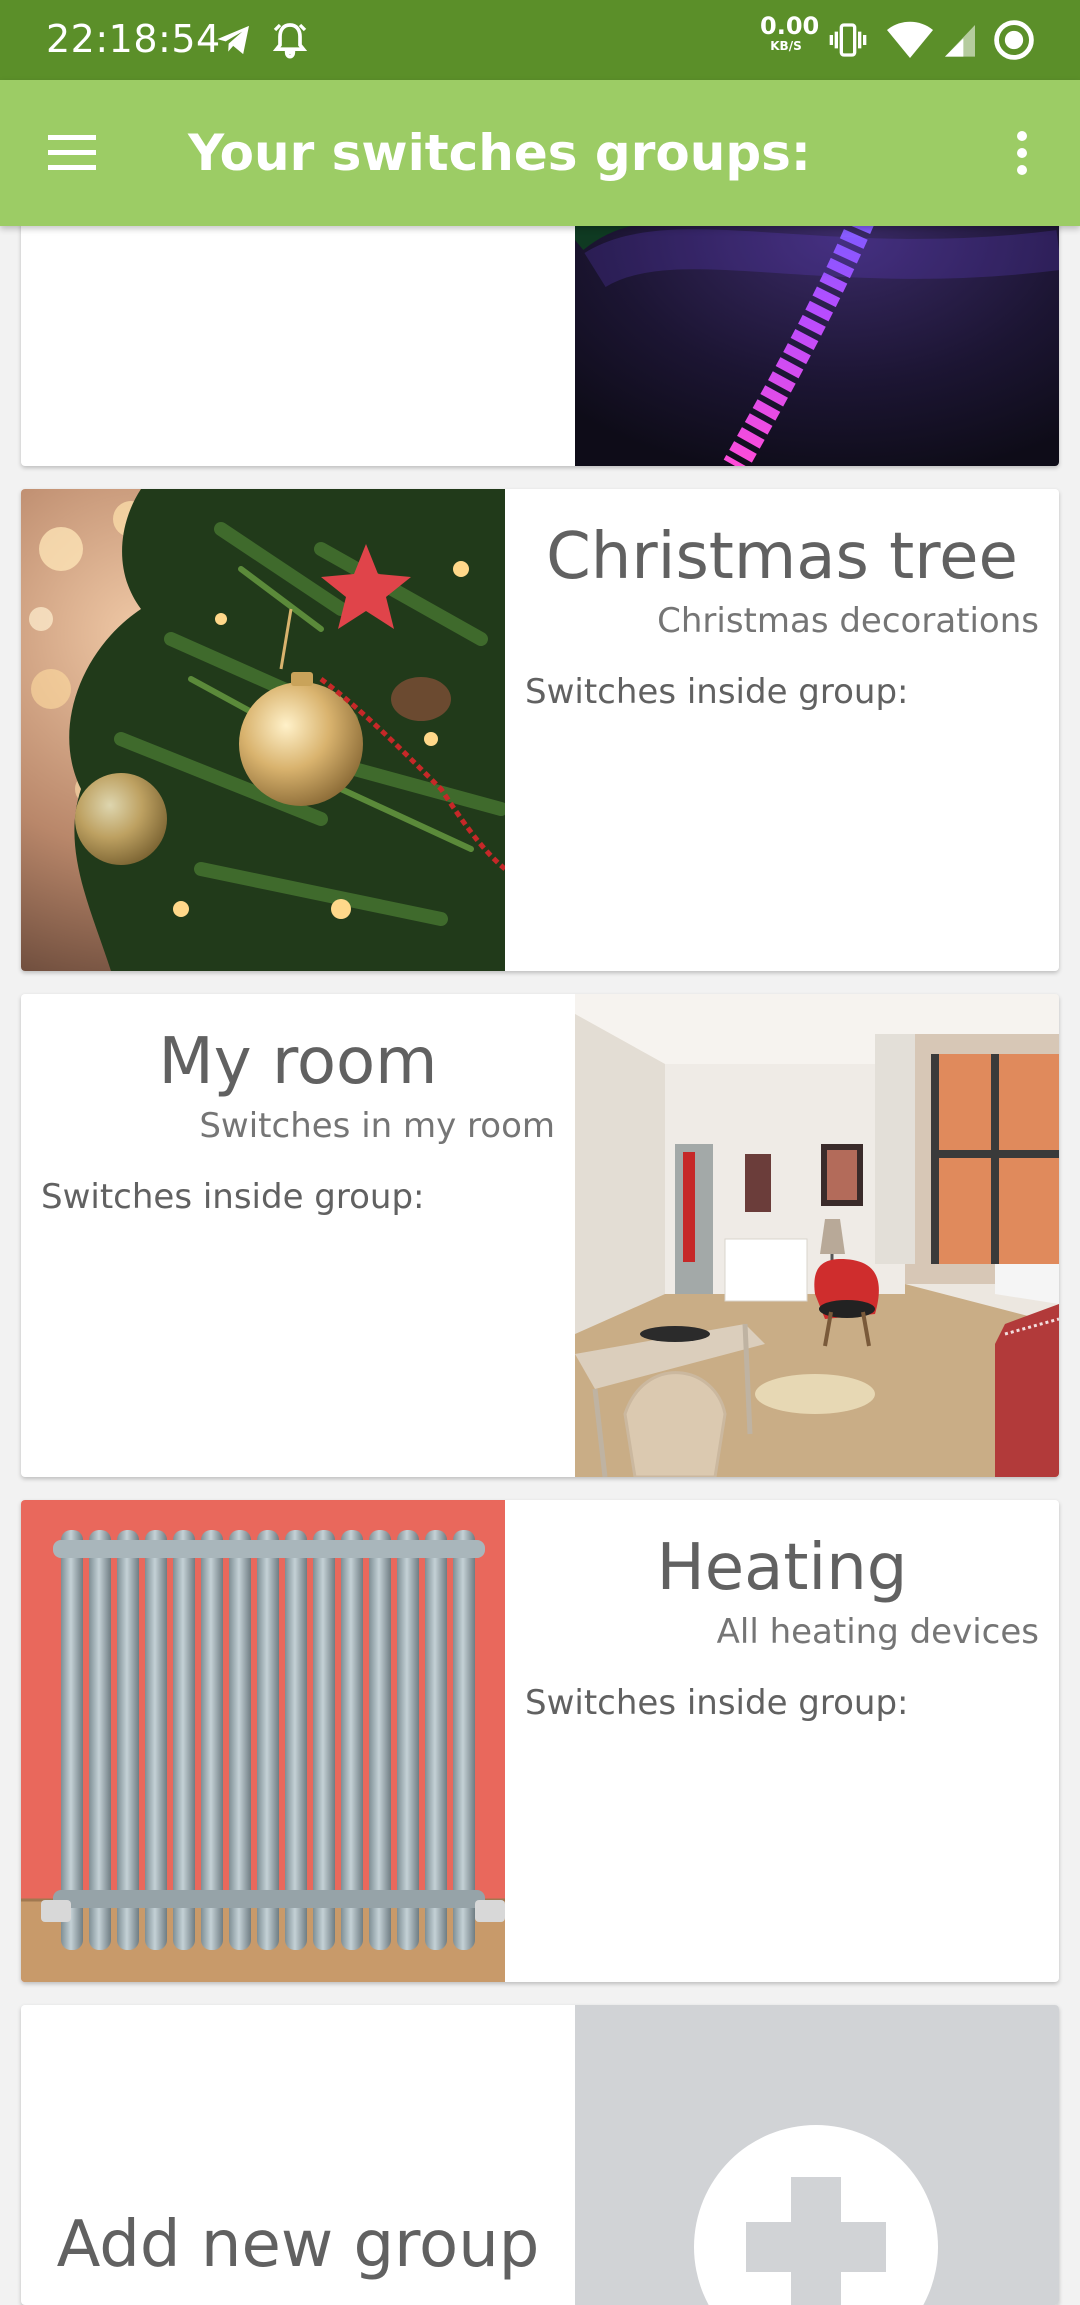 This screenshot has width=1080, height=2305. I want to click on group-title: Heating, so click(782, 1568).